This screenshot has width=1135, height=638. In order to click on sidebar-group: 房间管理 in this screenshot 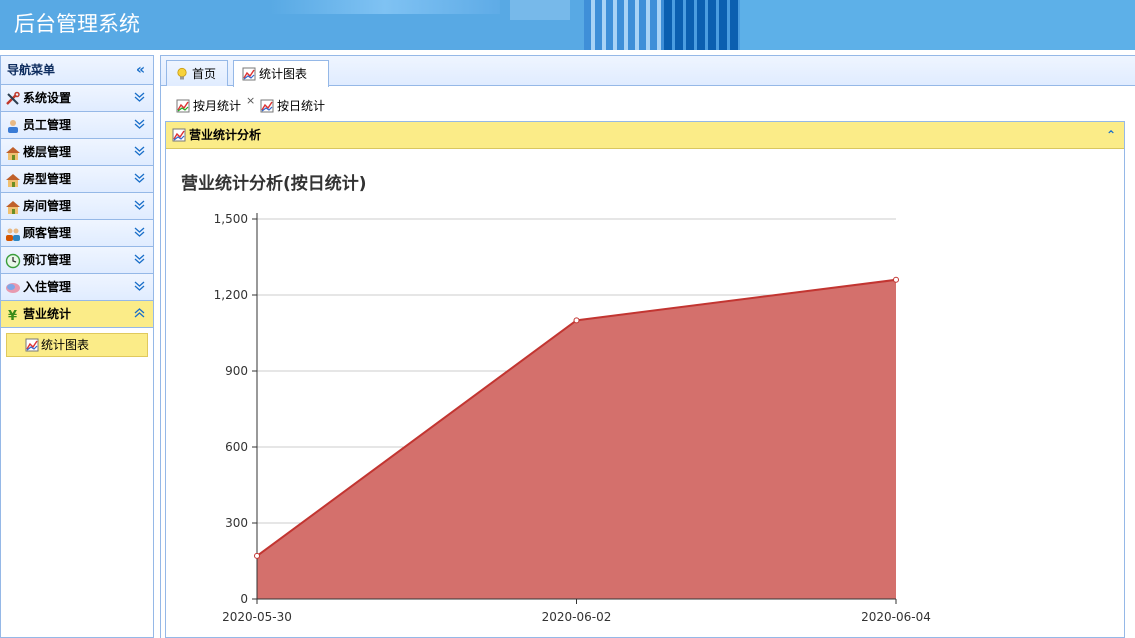, I will do `click(77, 206)`.